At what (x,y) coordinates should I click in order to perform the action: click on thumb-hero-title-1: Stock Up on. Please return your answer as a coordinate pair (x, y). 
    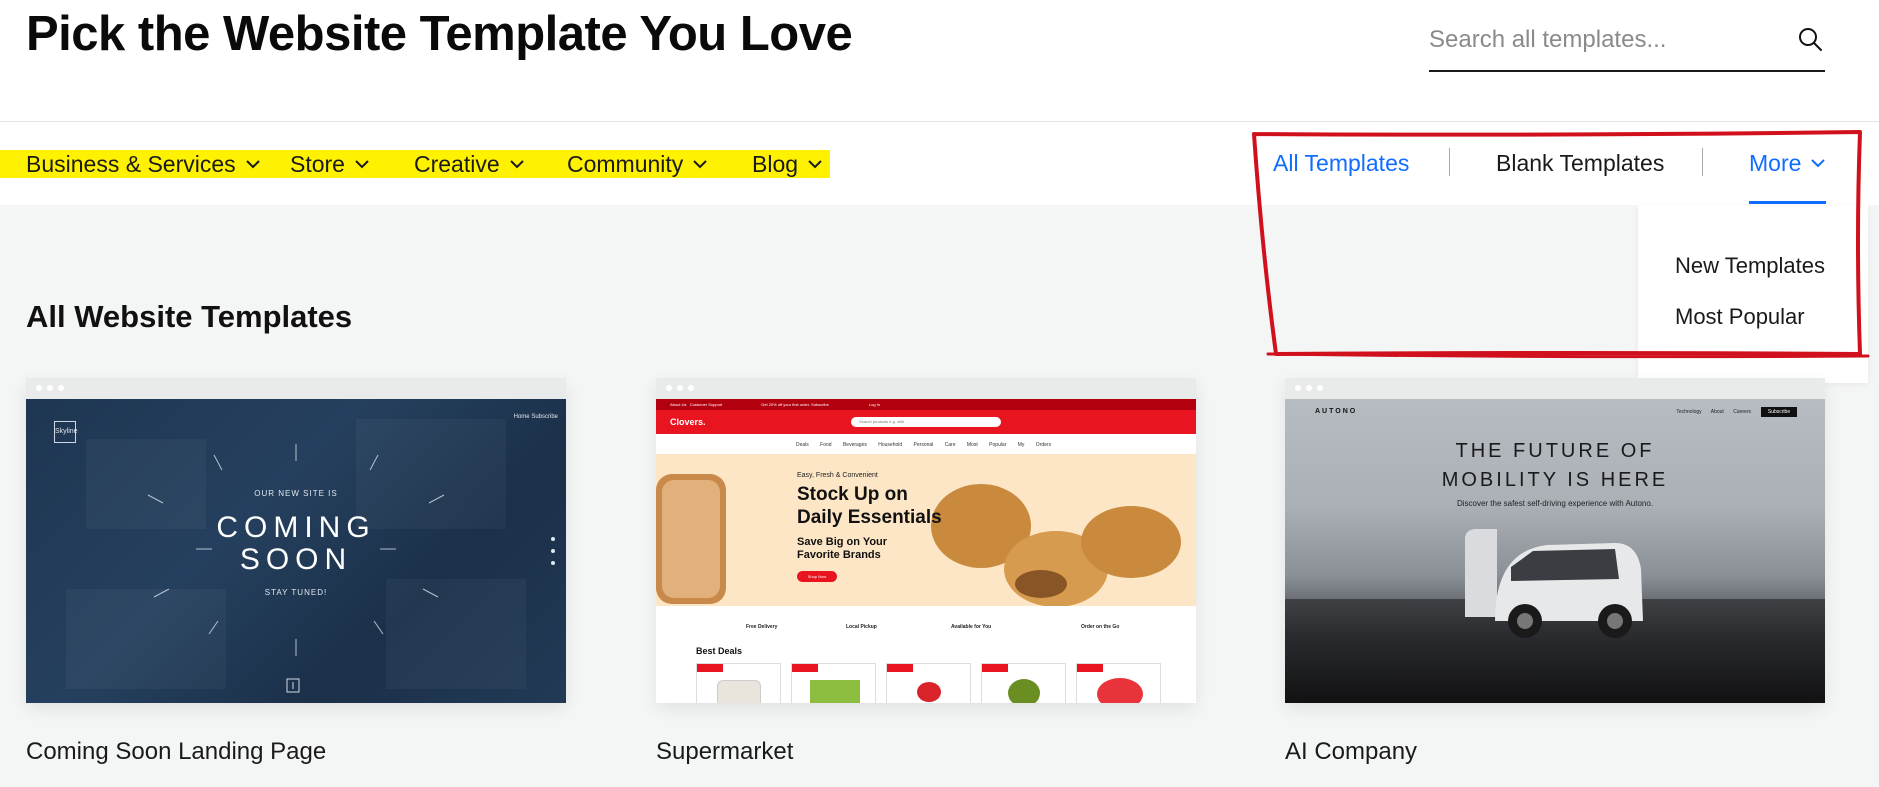
    Looking at the image, I should click on (852, 494).